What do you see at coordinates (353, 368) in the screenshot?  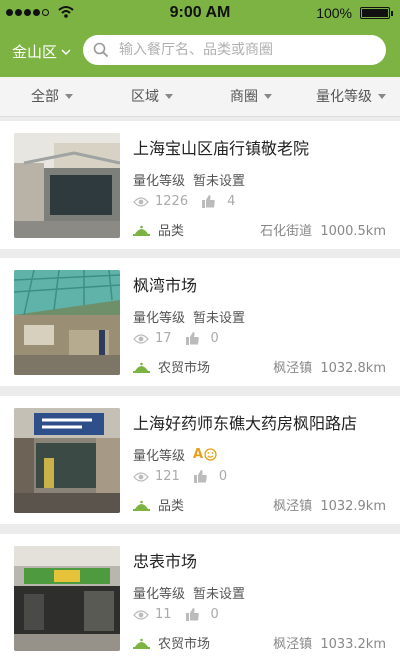 I see `distance: 1032.8km` at bounding box center [353, 368].